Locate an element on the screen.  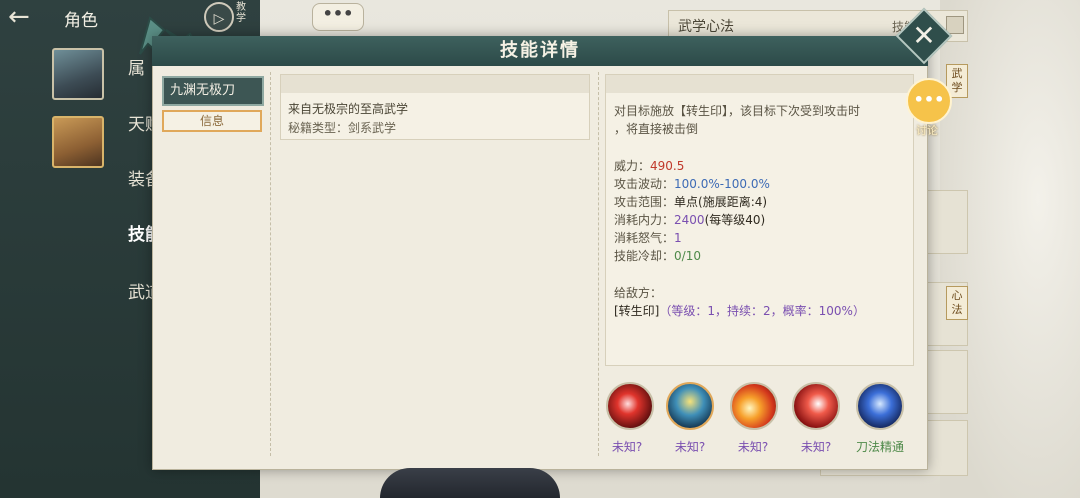
stat-cooldown: 技能冷却：0/10 is located at coordinates (657, 255).